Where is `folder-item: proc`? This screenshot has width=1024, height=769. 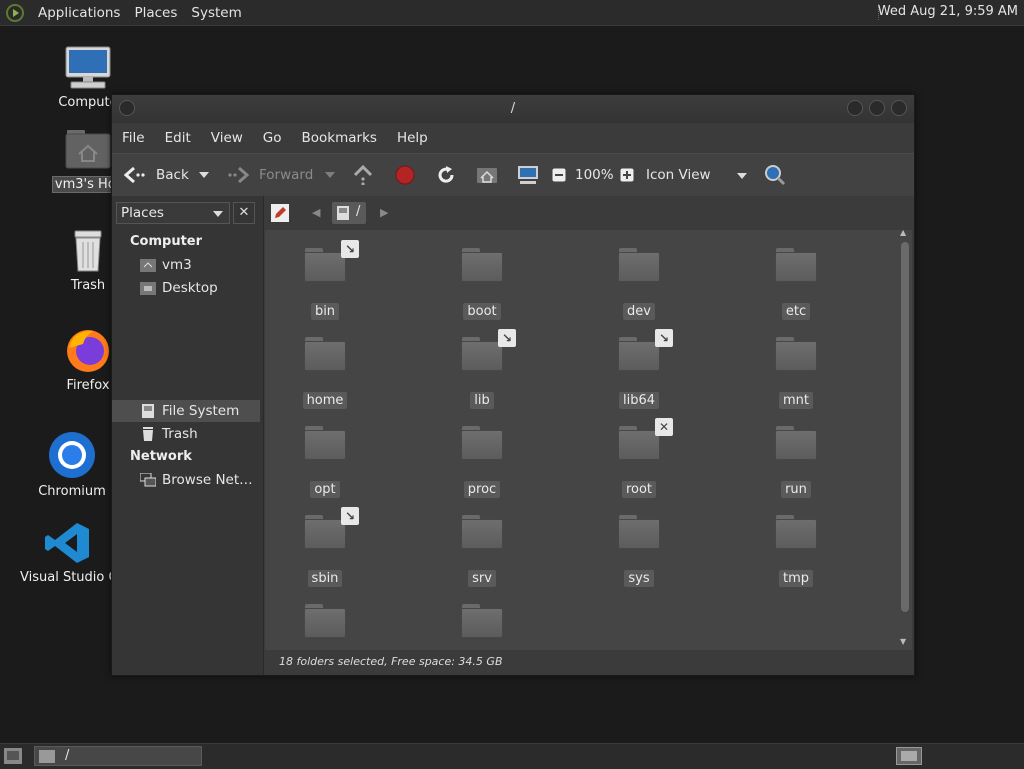
folder-item: proc is located at coordinates (482, 462).